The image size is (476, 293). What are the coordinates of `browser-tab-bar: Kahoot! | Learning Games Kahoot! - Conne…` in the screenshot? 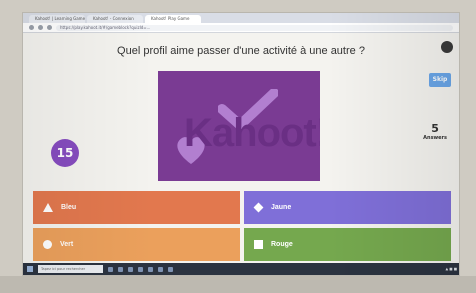 It's located at (241, 18).